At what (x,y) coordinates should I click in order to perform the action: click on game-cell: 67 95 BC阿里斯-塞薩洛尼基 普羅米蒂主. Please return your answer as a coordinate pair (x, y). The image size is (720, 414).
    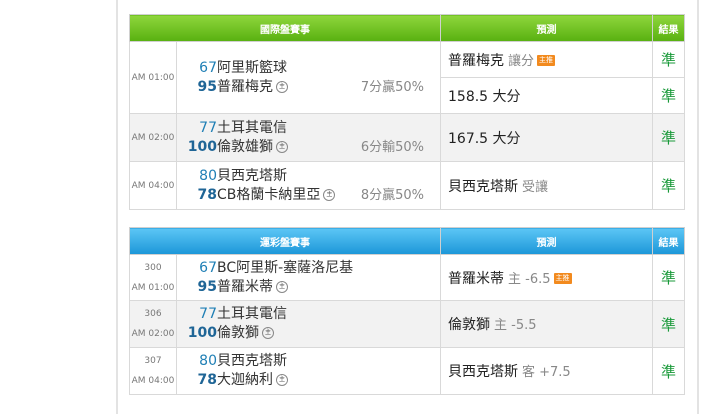
    Looking at the image, I should click on (308, 277).